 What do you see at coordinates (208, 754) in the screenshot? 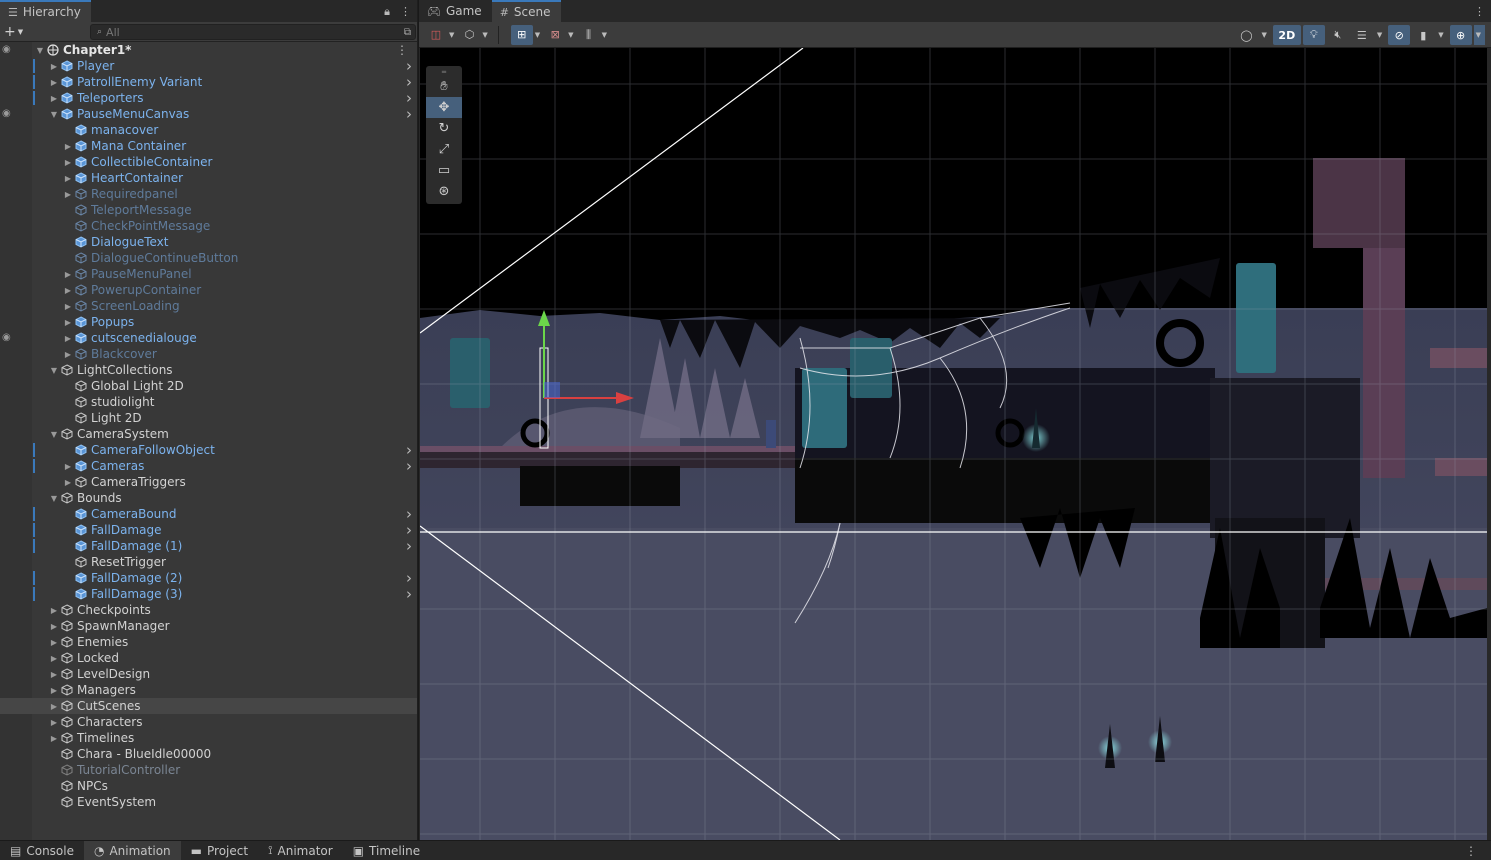
I see `hierarchy-row: Chara - BlueIdle00000` at bounding box center [208, 754].